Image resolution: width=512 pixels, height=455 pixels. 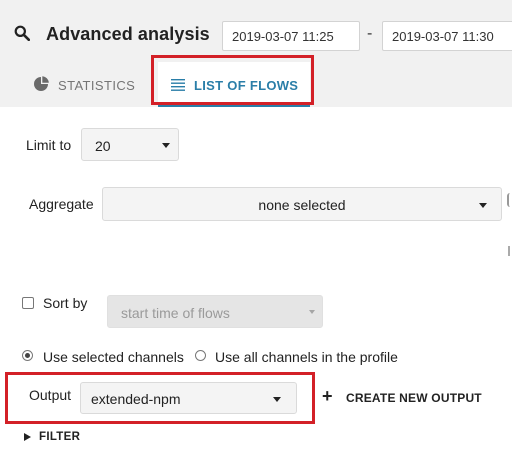 What do you see at coordinates (414, 398) in the screenshot?
I see `create-new-output-button: CREATE NEW OUTPUT` at bounding box center [414, 398].